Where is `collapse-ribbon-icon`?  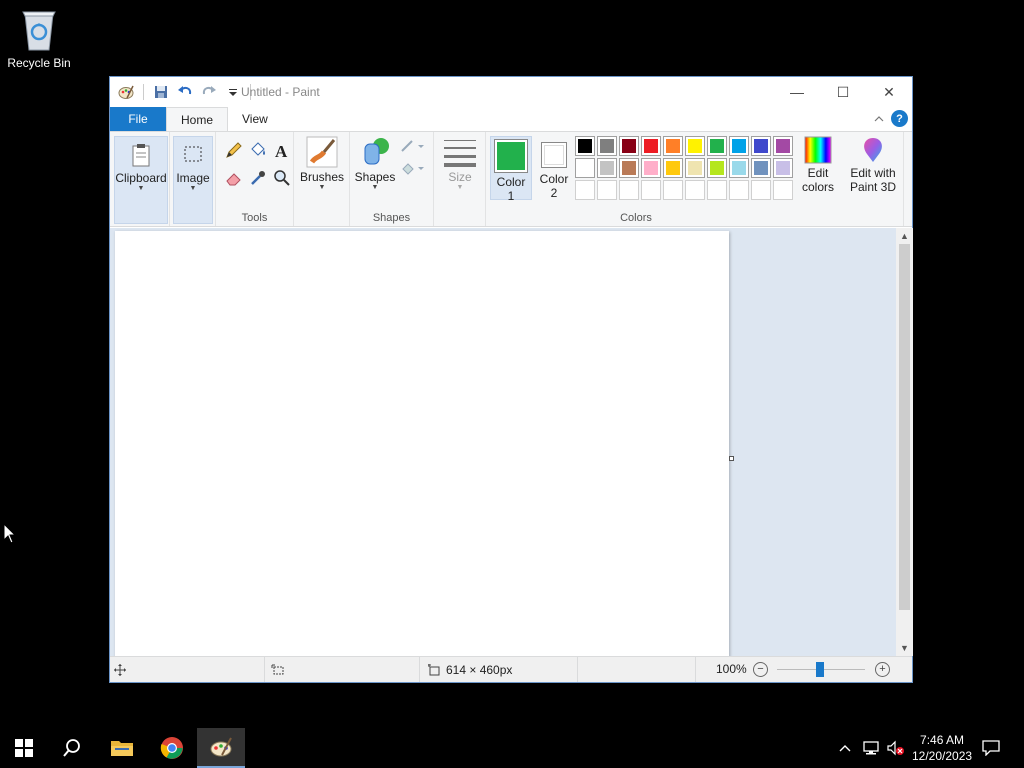
collapse-ribbon-icon is located at coordinates (879, 119).